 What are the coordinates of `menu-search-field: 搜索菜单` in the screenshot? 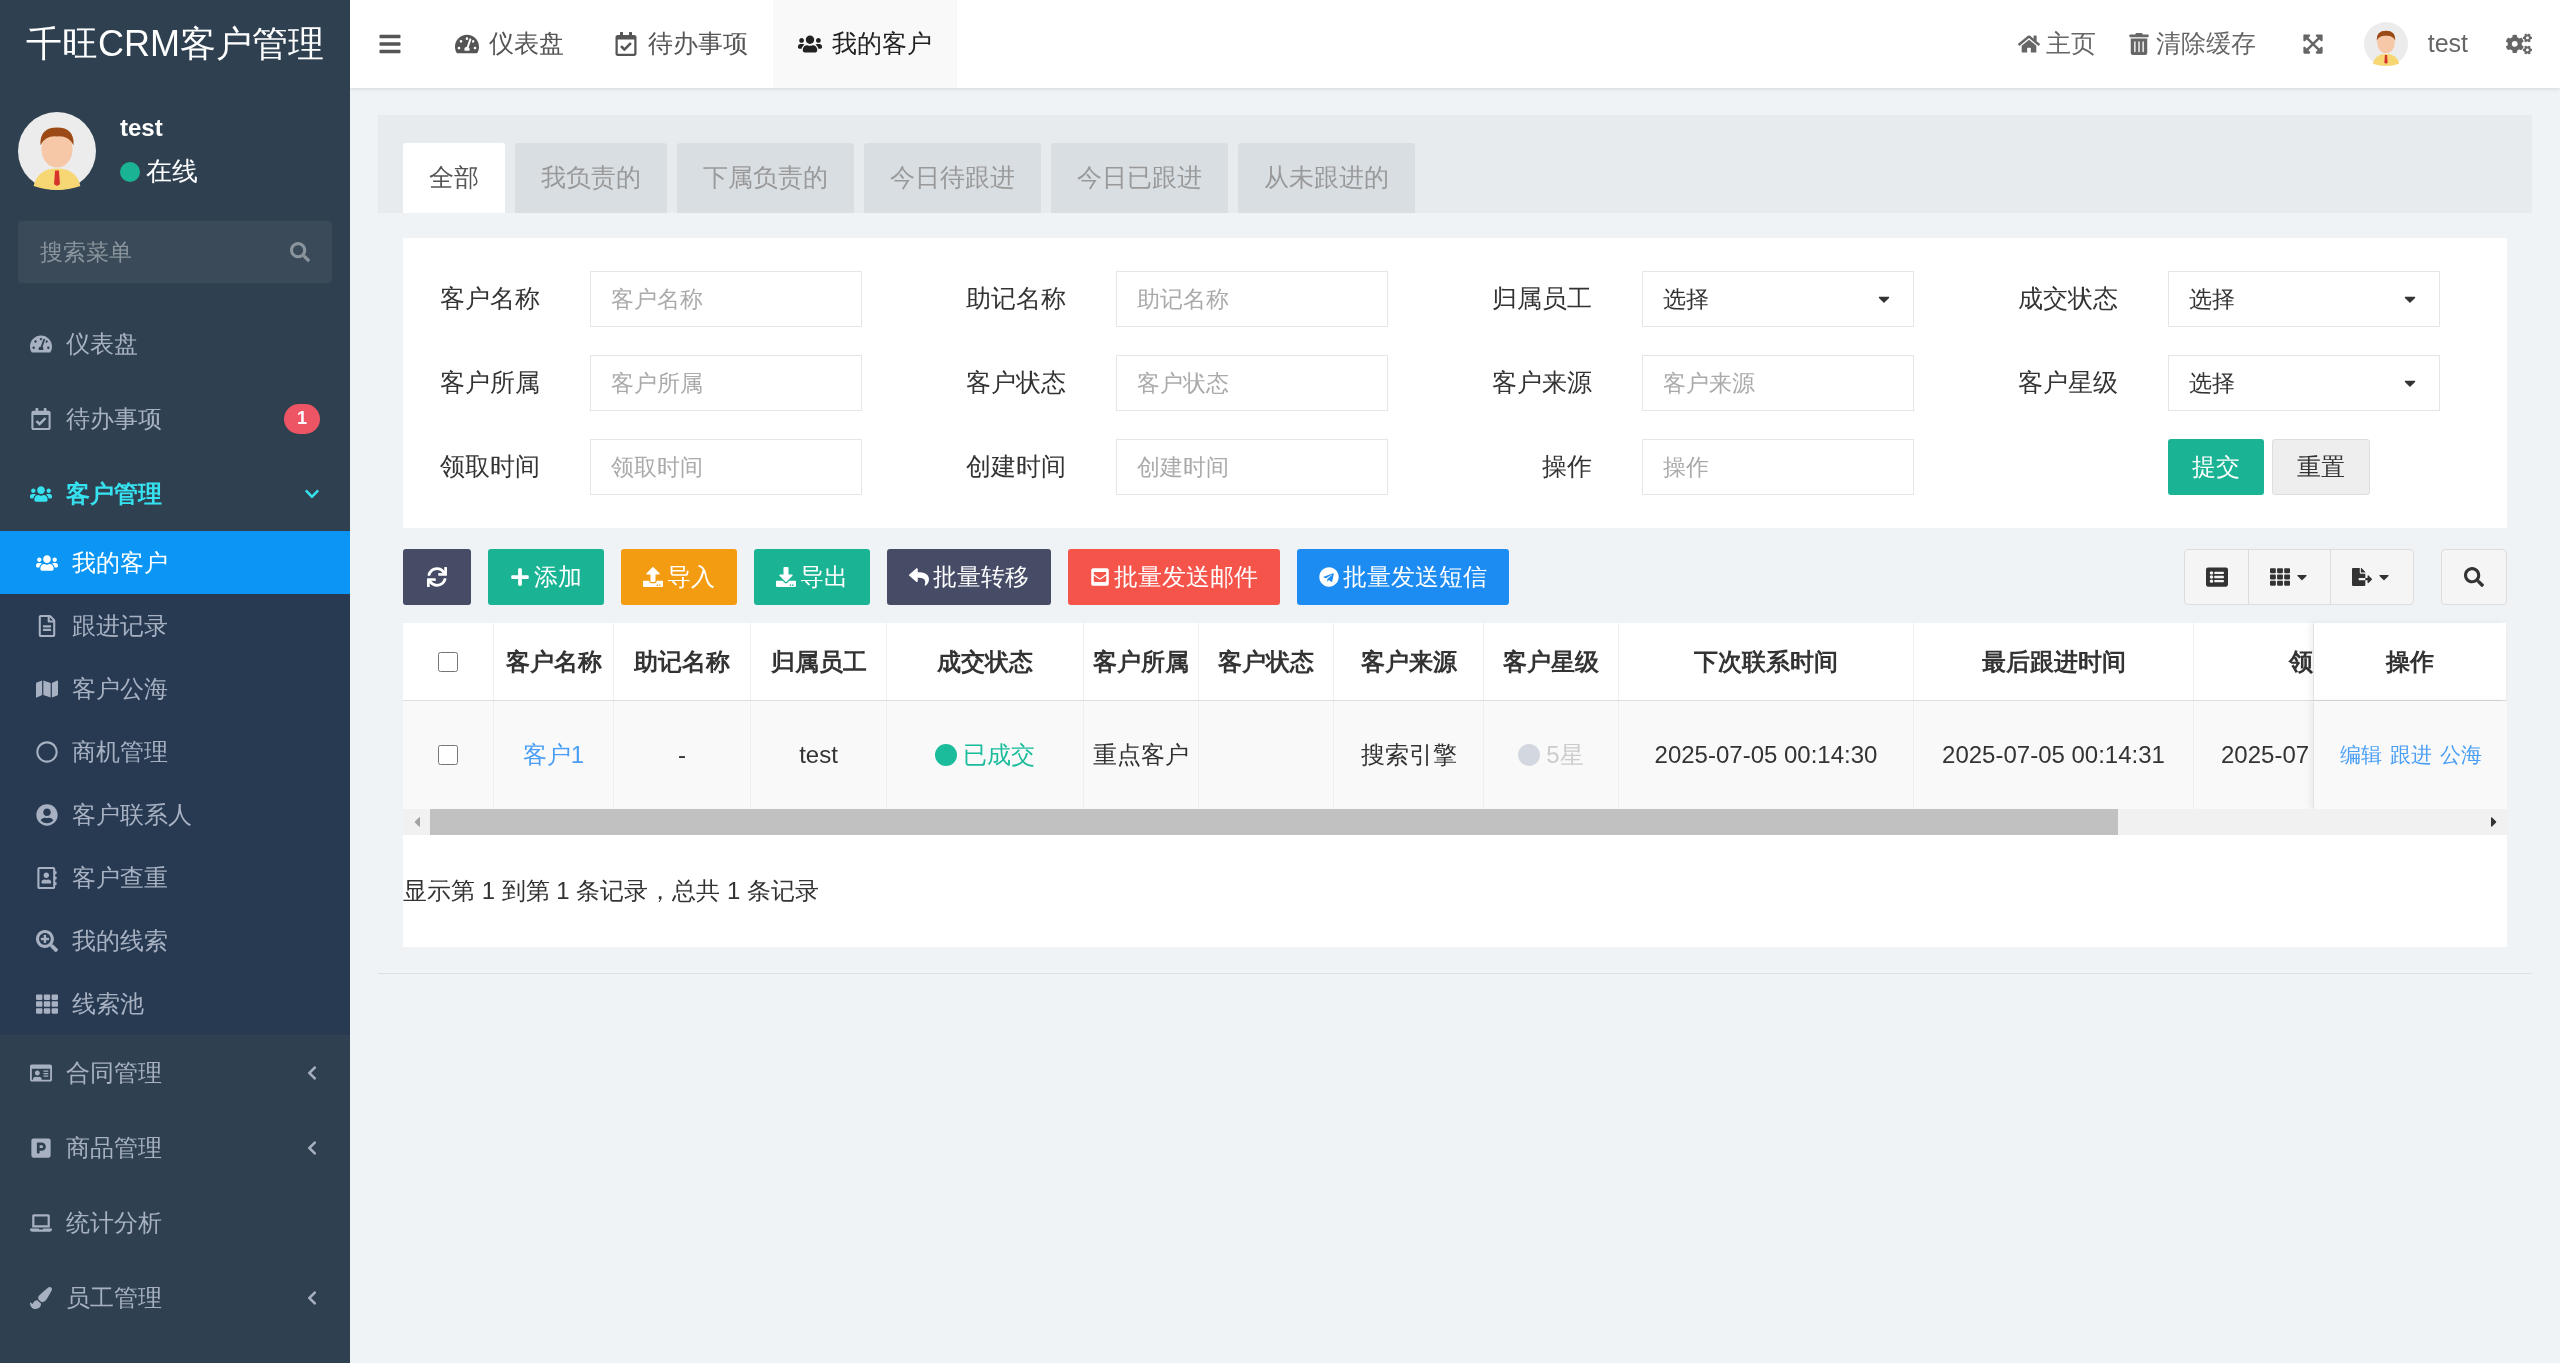 It's located at (175, 252).